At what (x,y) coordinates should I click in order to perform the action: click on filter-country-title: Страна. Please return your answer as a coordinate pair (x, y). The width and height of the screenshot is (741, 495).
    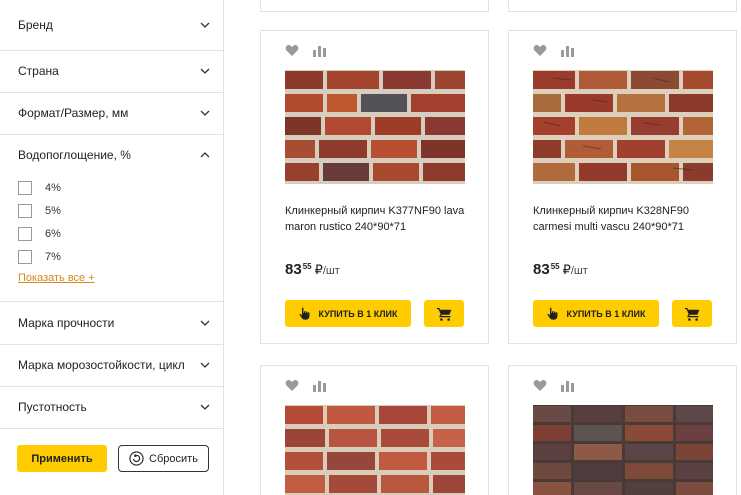
    Looking at the image, I should click on (38, 71).